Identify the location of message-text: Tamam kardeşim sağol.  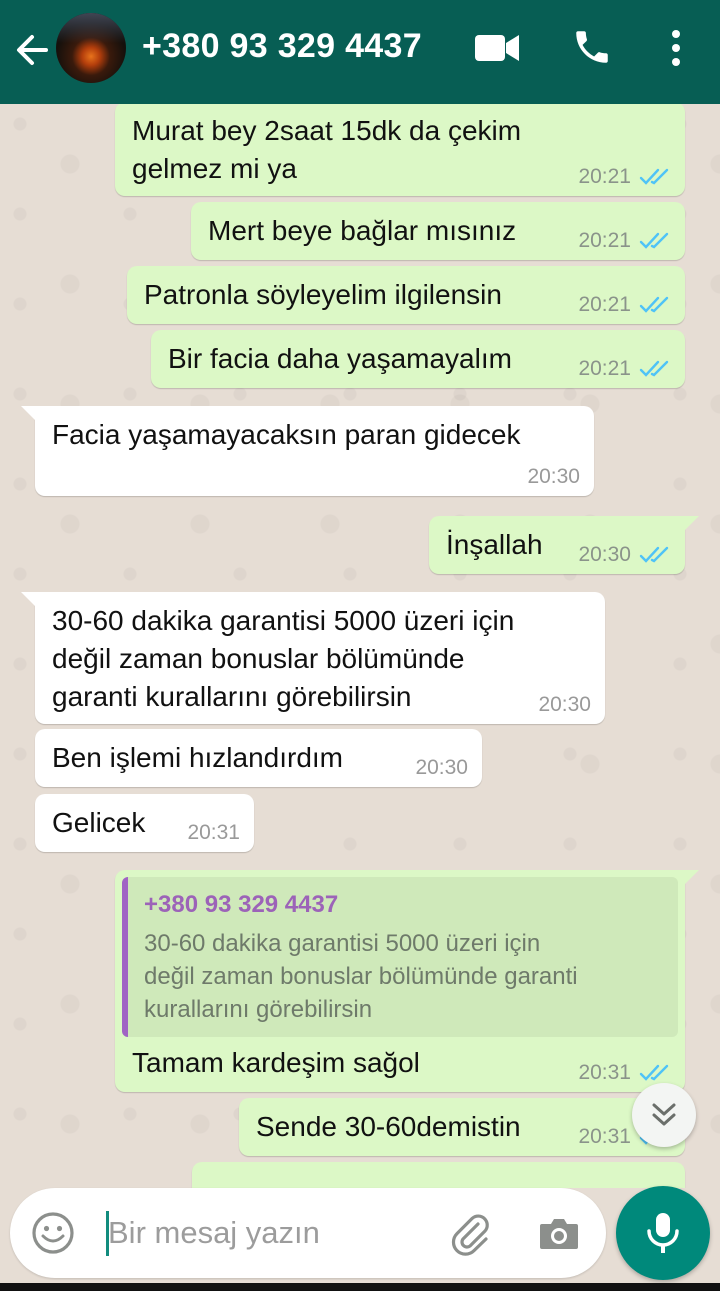
(276, 1062).